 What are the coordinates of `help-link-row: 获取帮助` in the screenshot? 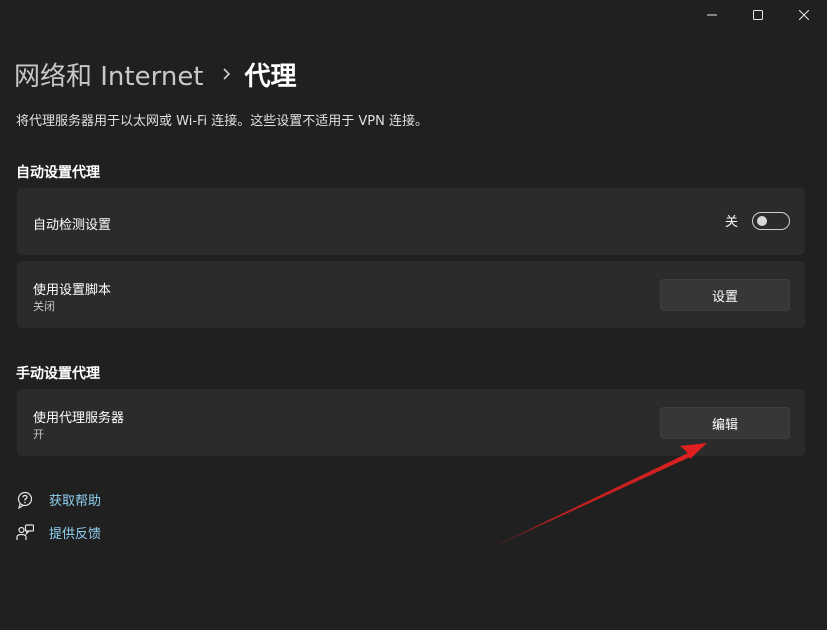 It's located at (58, 499).